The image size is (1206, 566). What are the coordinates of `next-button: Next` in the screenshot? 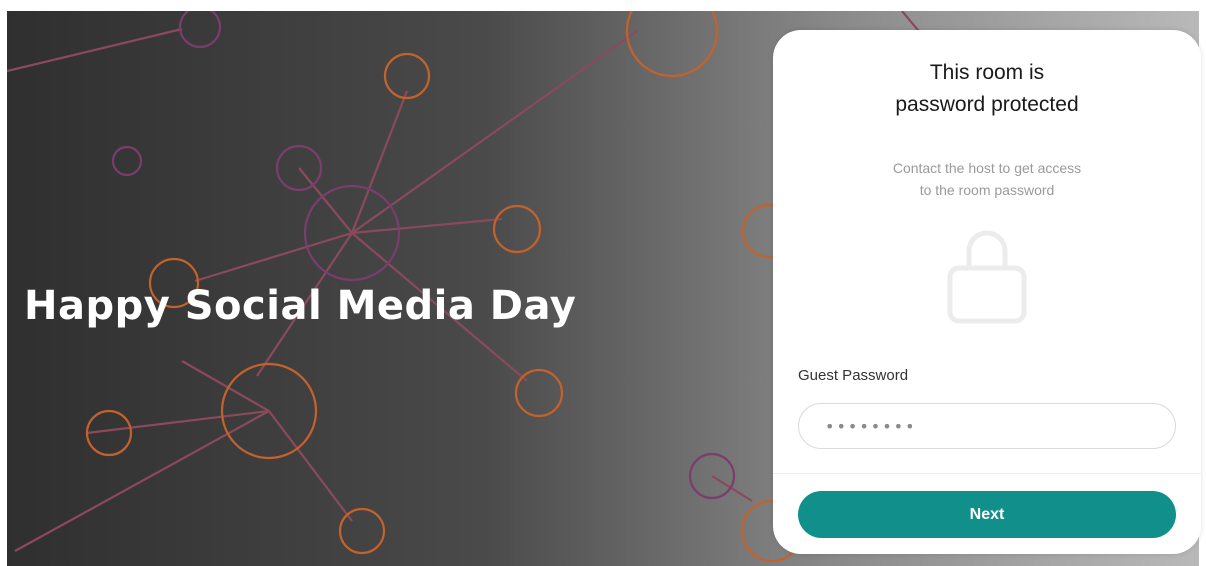 It's located at (987, 514).